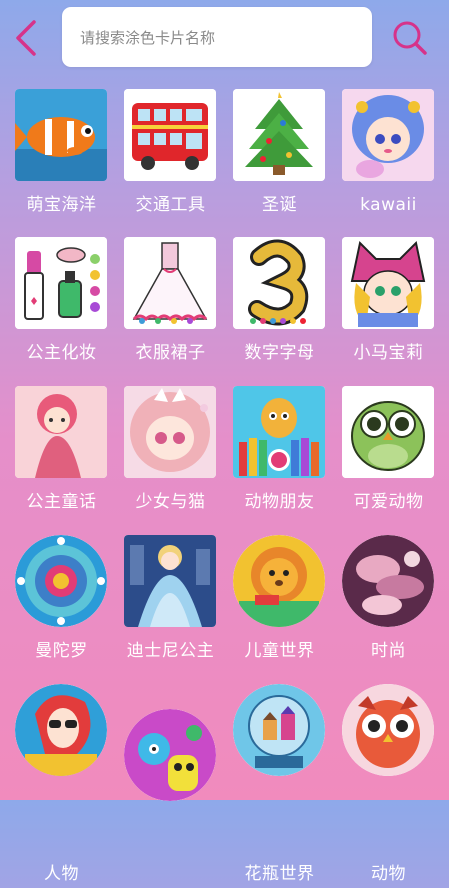 The image size is (449, 888). I want to click on category-card-fairy-tale: 公主童话, so click(64, 452).